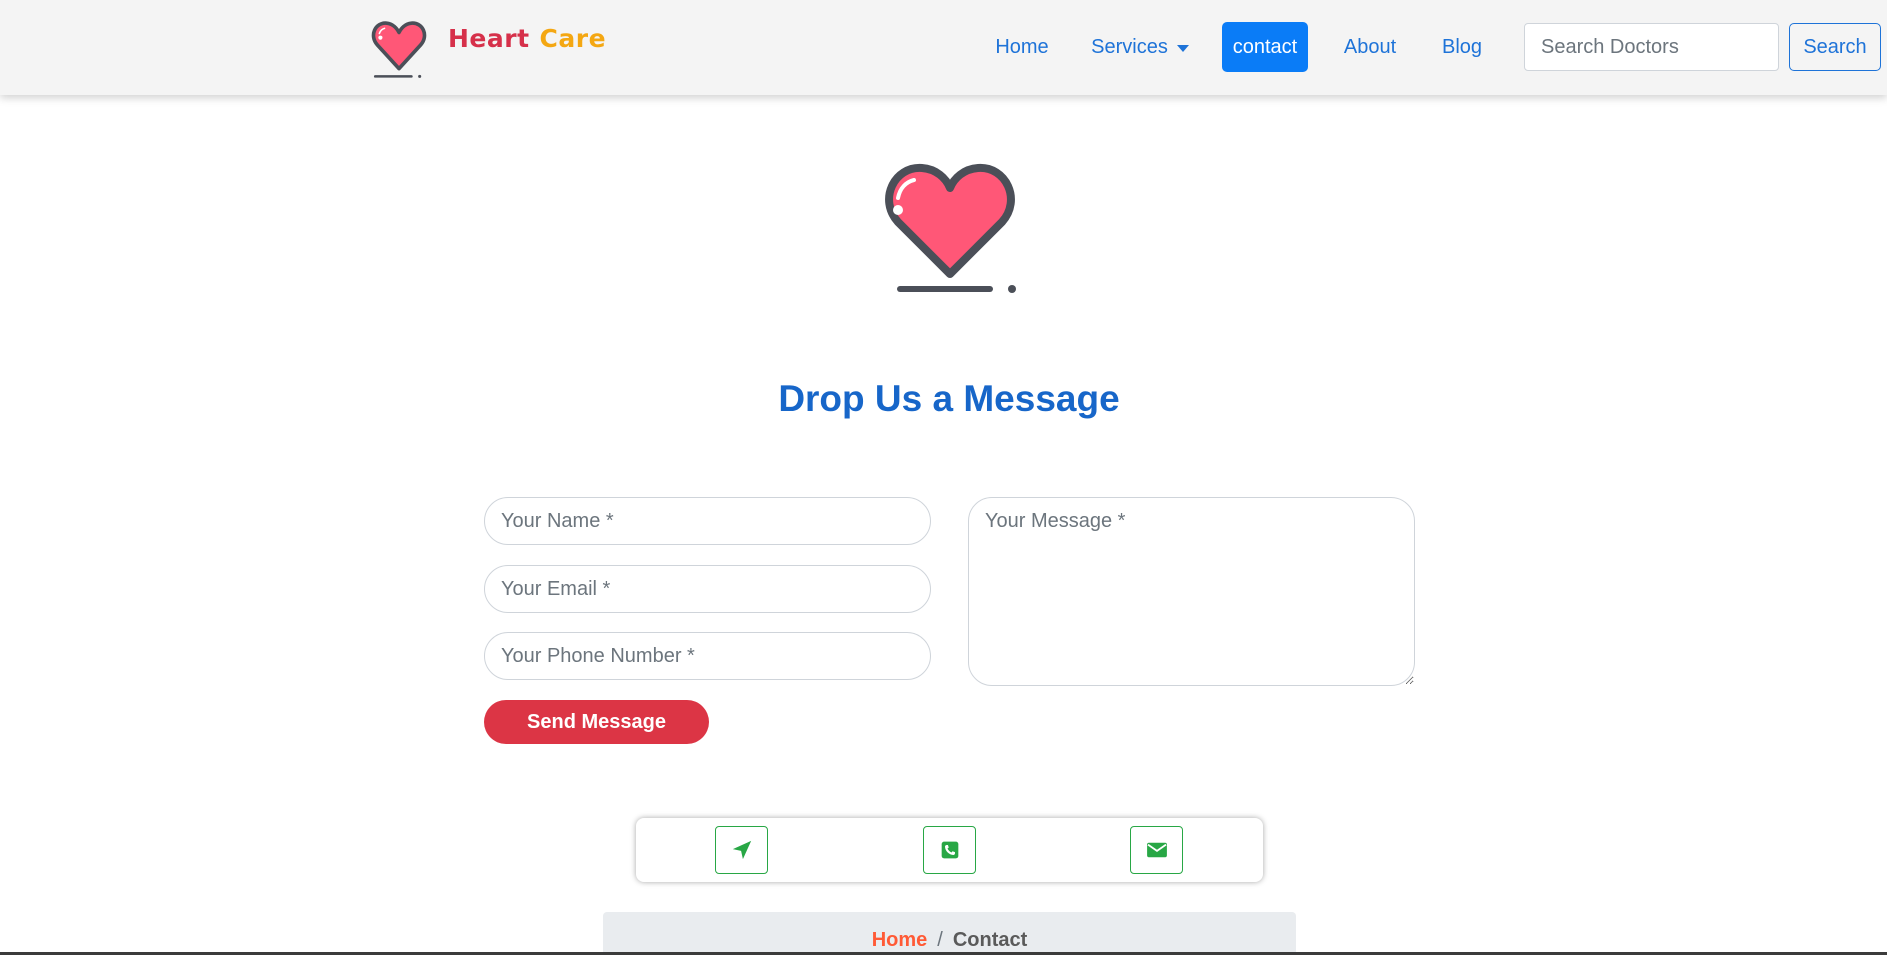 The width and height of the screenshot is (1887, 955). I want to click on location-button, so click(741, 850).